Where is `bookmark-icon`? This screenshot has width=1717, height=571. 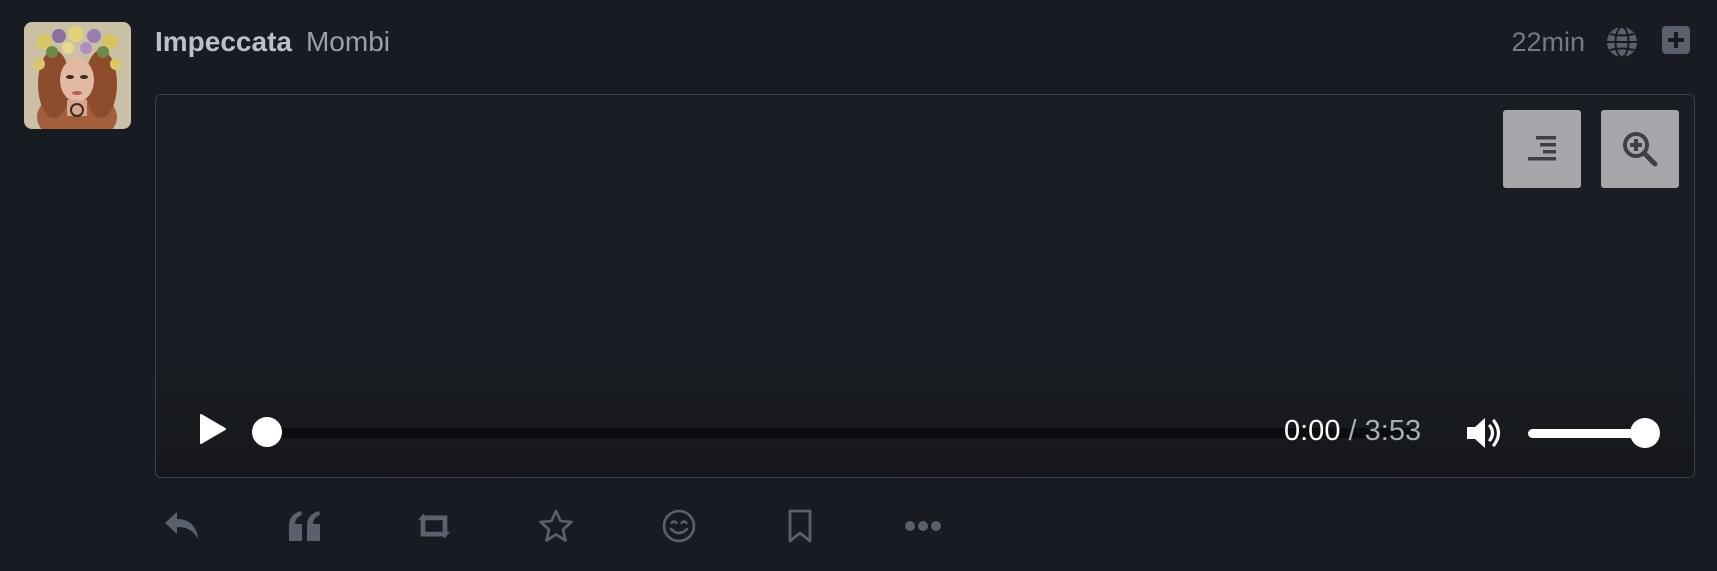
bookmark-icon is located at coordinates (800, 526).